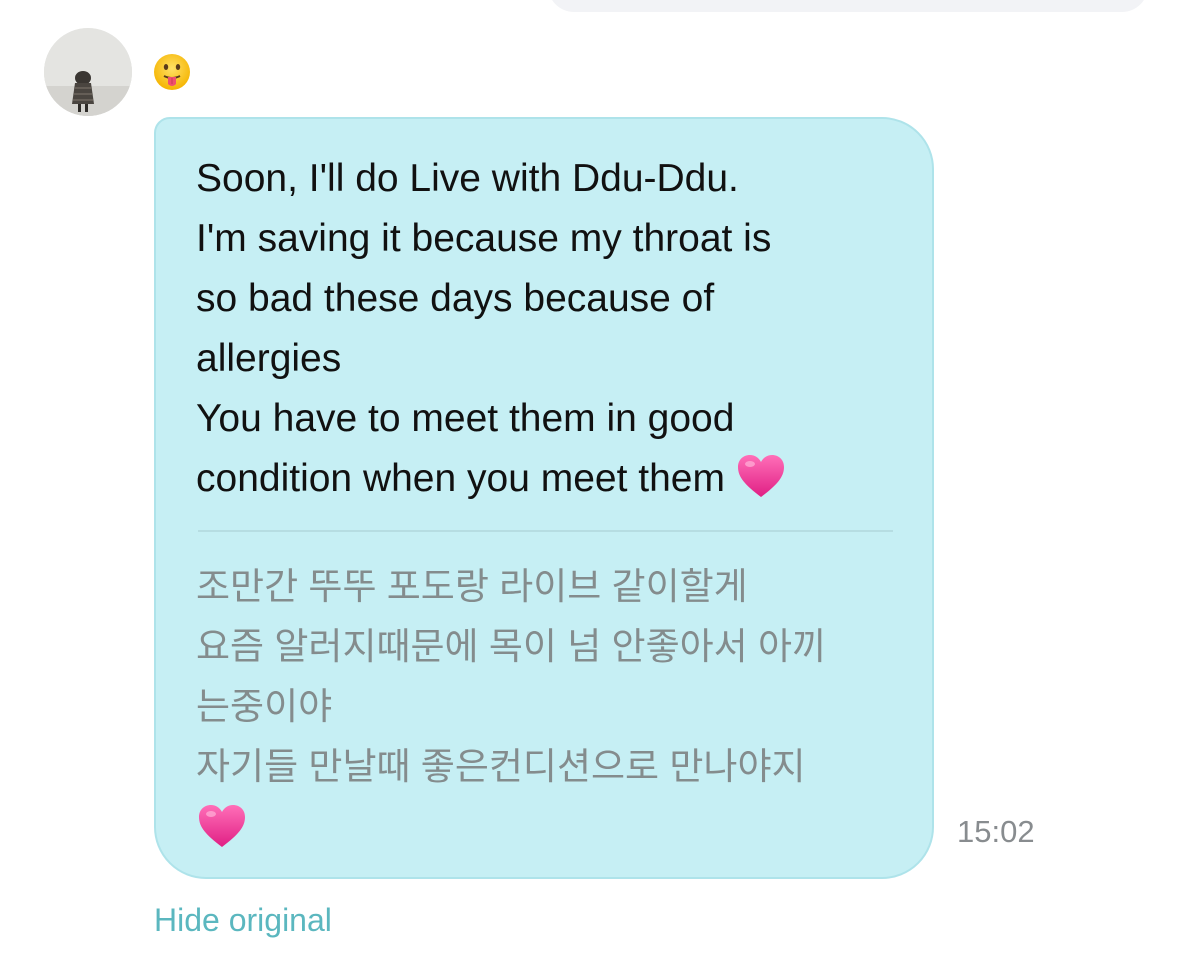 This screenshot has width=1200, height=973. What do you see at coordinates (465, 418) in the screenshot?
I see `translated-line: You have to meet them in good` at bounding box center [465, 418].